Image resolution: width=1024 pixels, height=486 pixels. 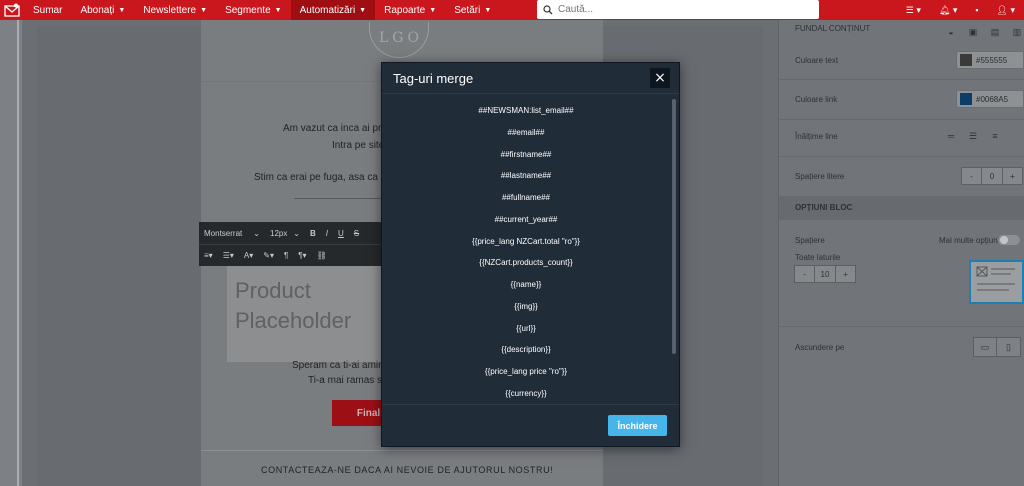 I want to click on merge-tag-item: {{url}}, so click(x=526, y=328).